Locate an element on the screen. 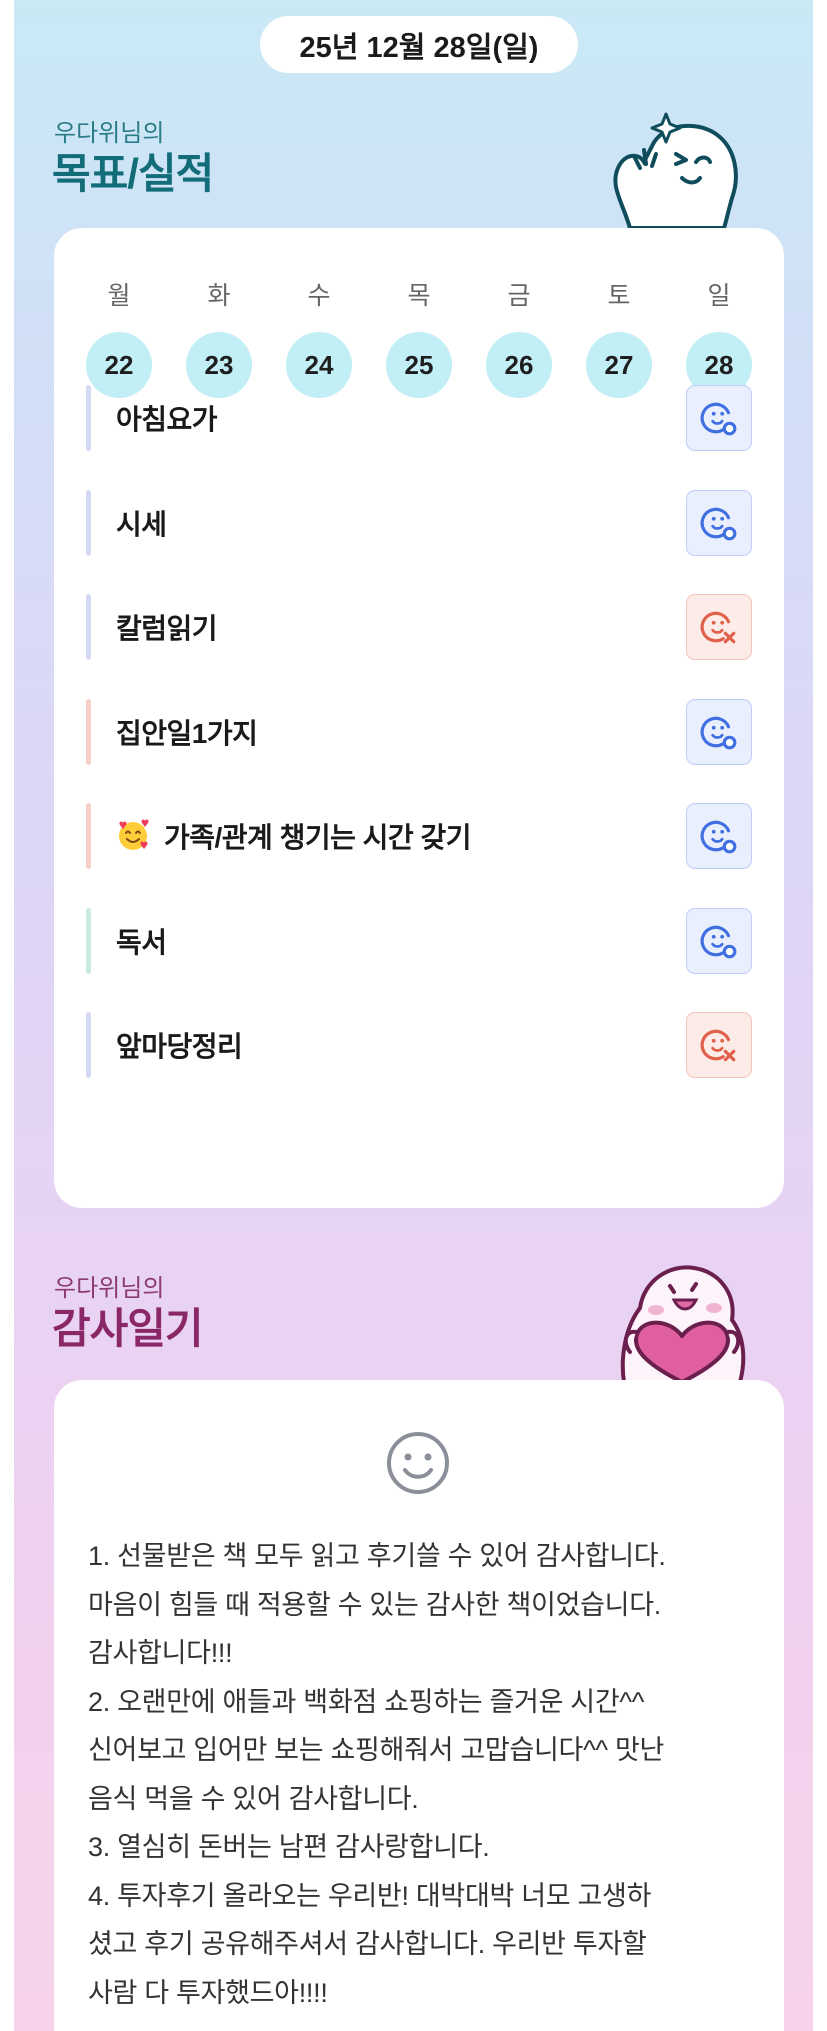 Image resolution: width=827 pixels, height=2031 pixels. weekday-label: 일 is located at coordinates (719, 296).